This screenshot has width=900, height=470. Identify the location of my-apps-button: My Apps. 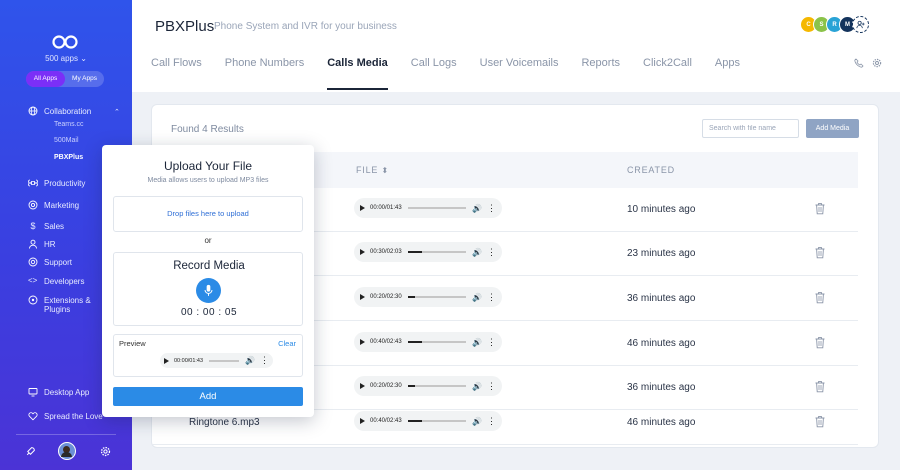
(84, 79).